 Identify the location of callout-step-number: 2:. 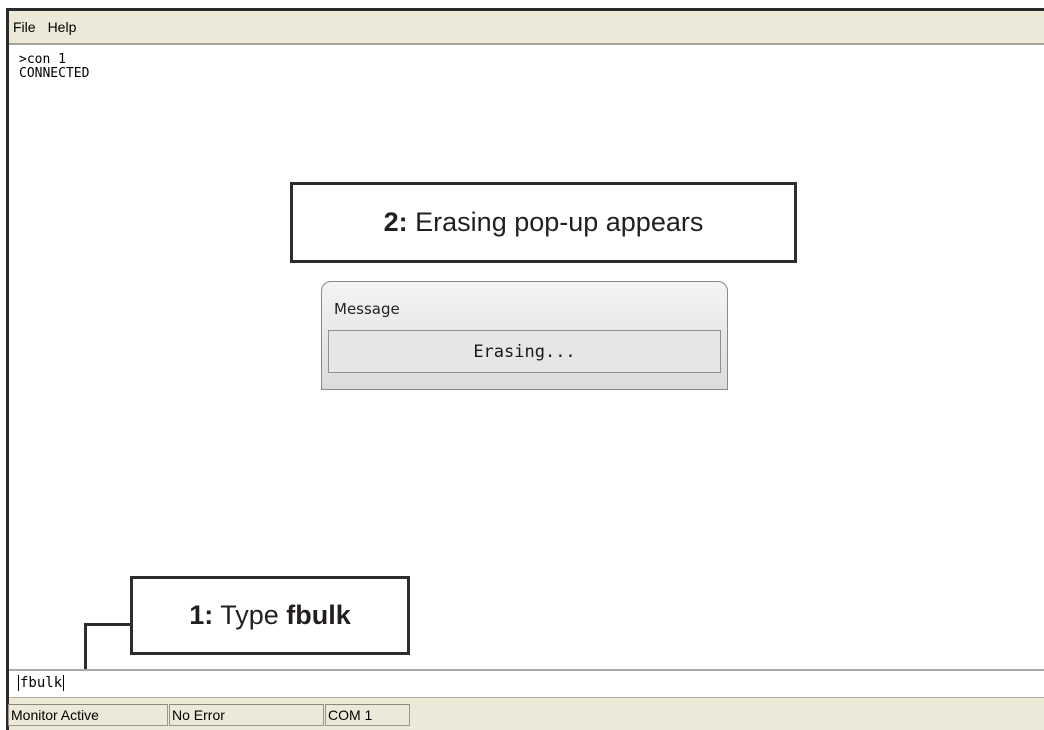
(395, 222).